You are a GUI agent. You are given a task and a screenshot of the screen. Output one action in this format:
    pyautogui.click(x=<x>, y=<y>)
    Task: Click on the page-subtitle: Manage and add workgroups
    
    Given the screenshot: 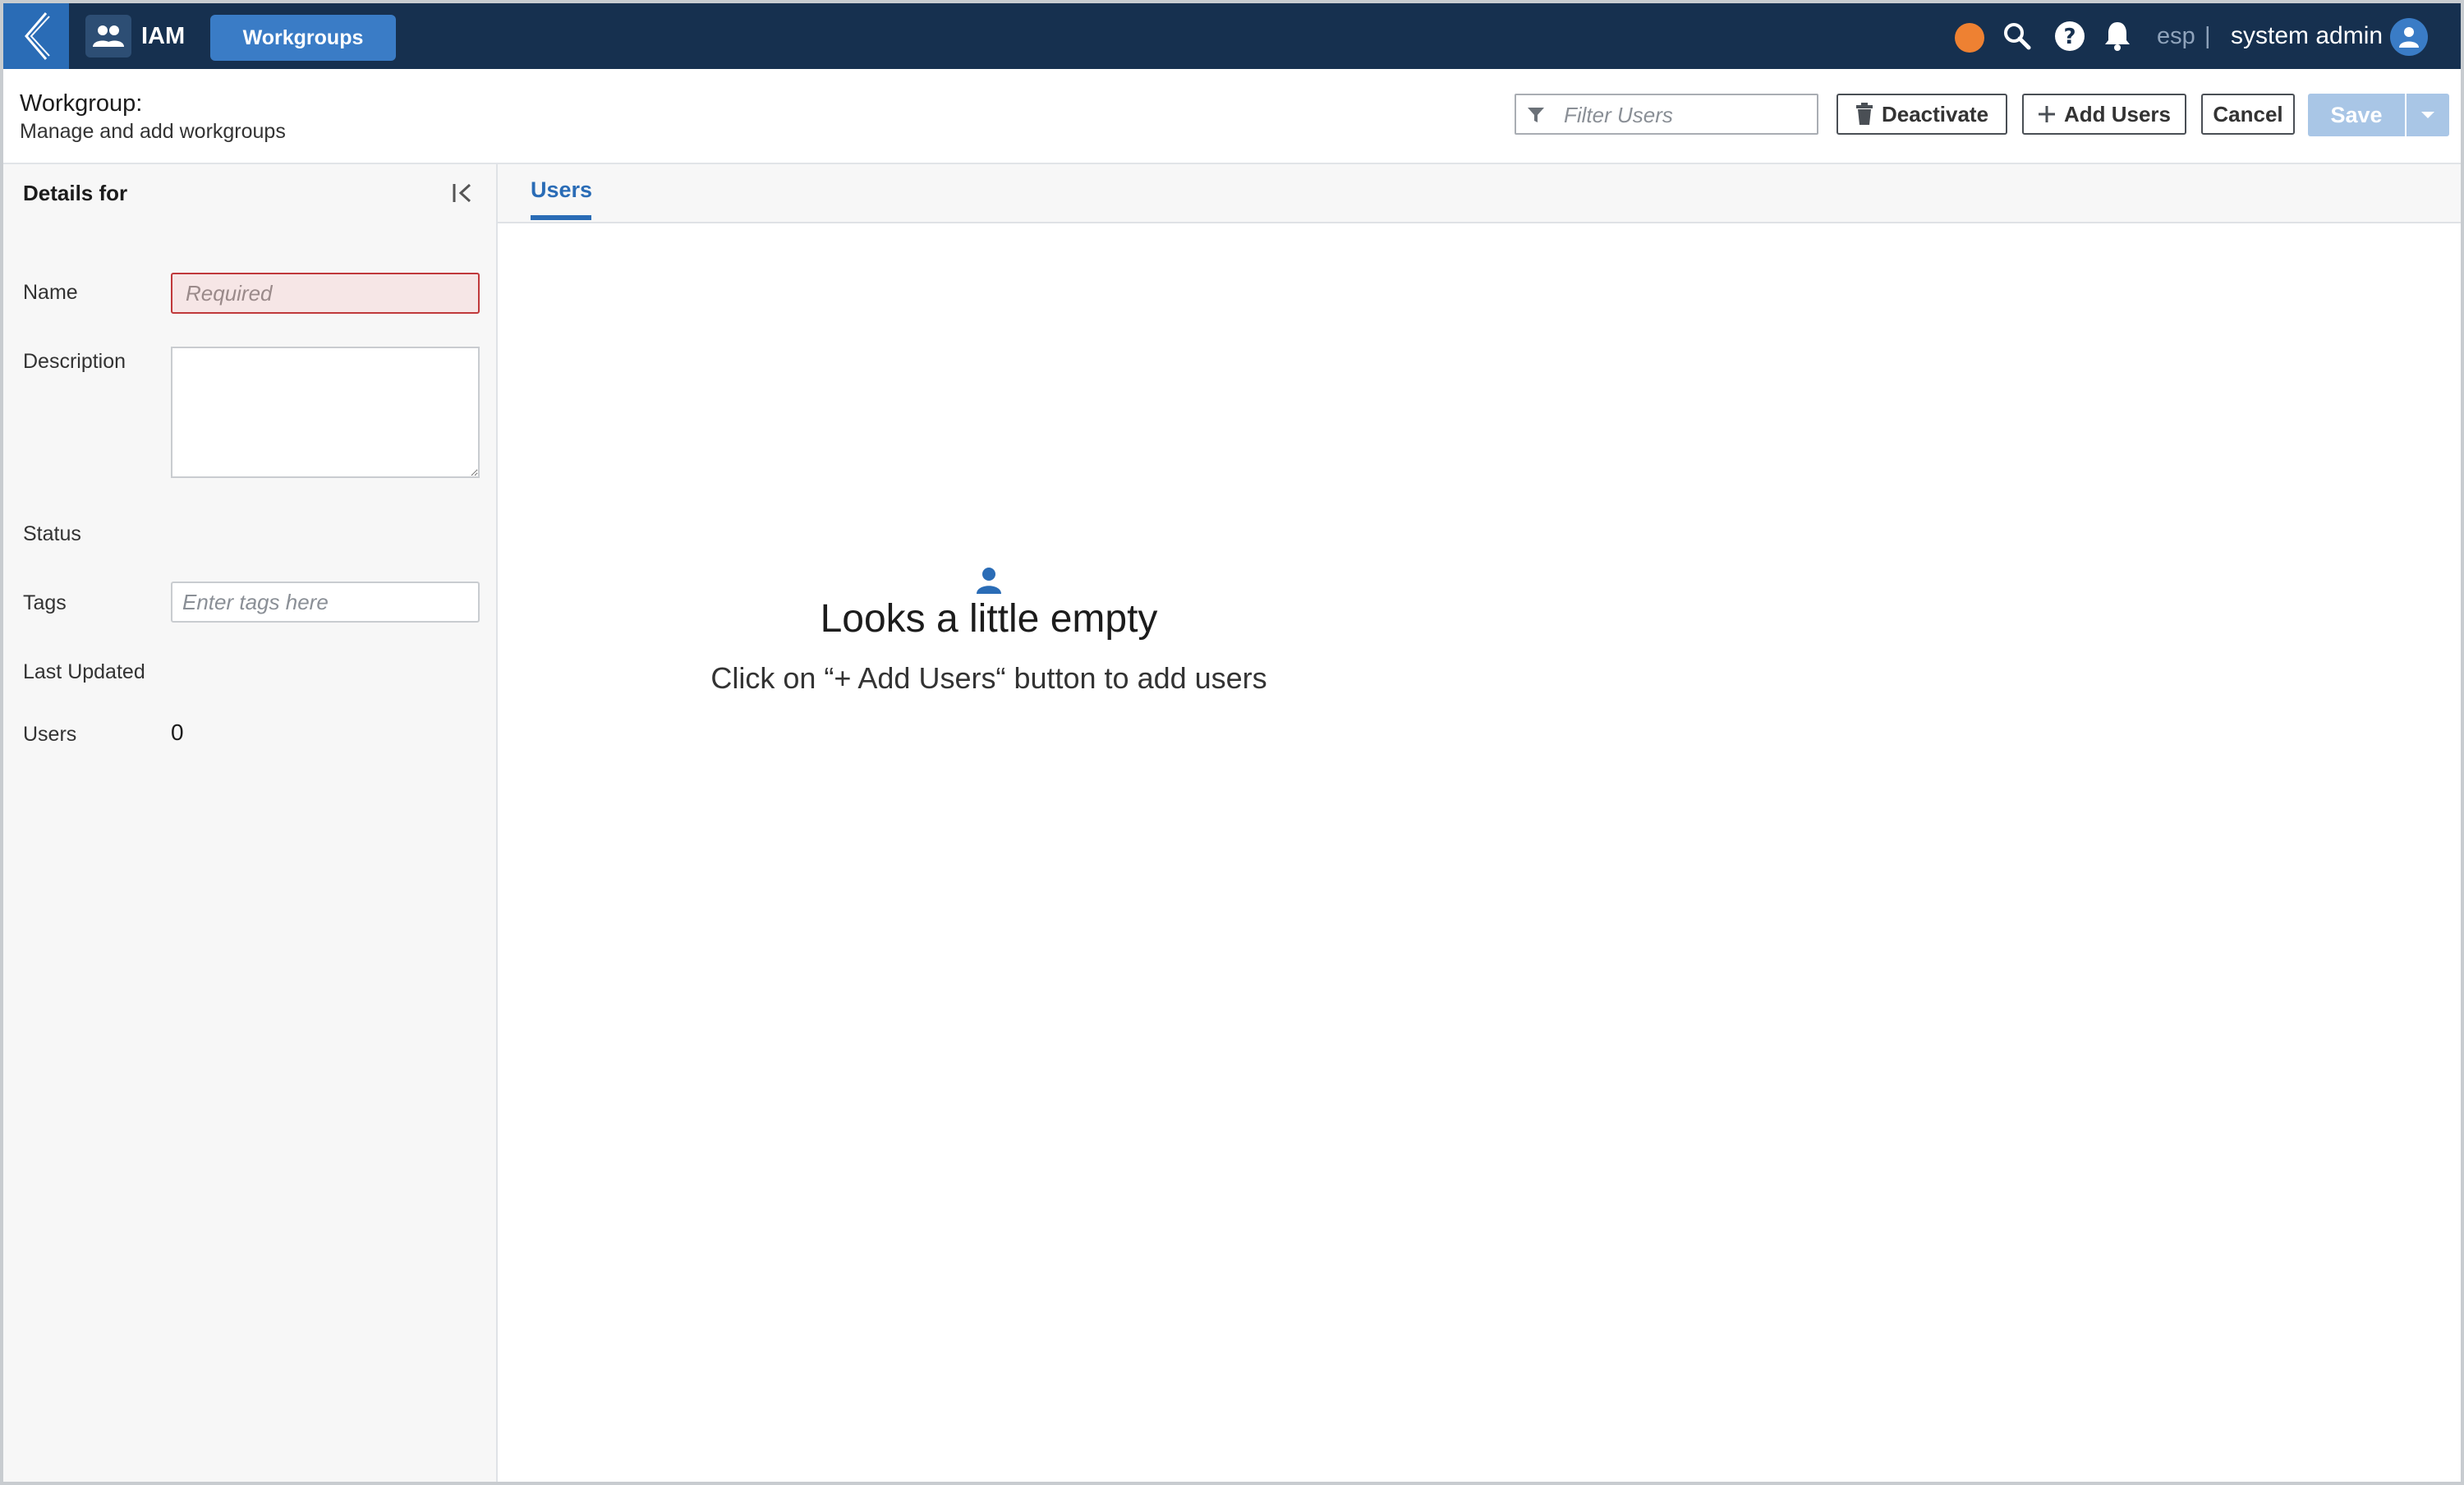 What is the action you would take?
    pyautogui.click(x=153, y=131)
    